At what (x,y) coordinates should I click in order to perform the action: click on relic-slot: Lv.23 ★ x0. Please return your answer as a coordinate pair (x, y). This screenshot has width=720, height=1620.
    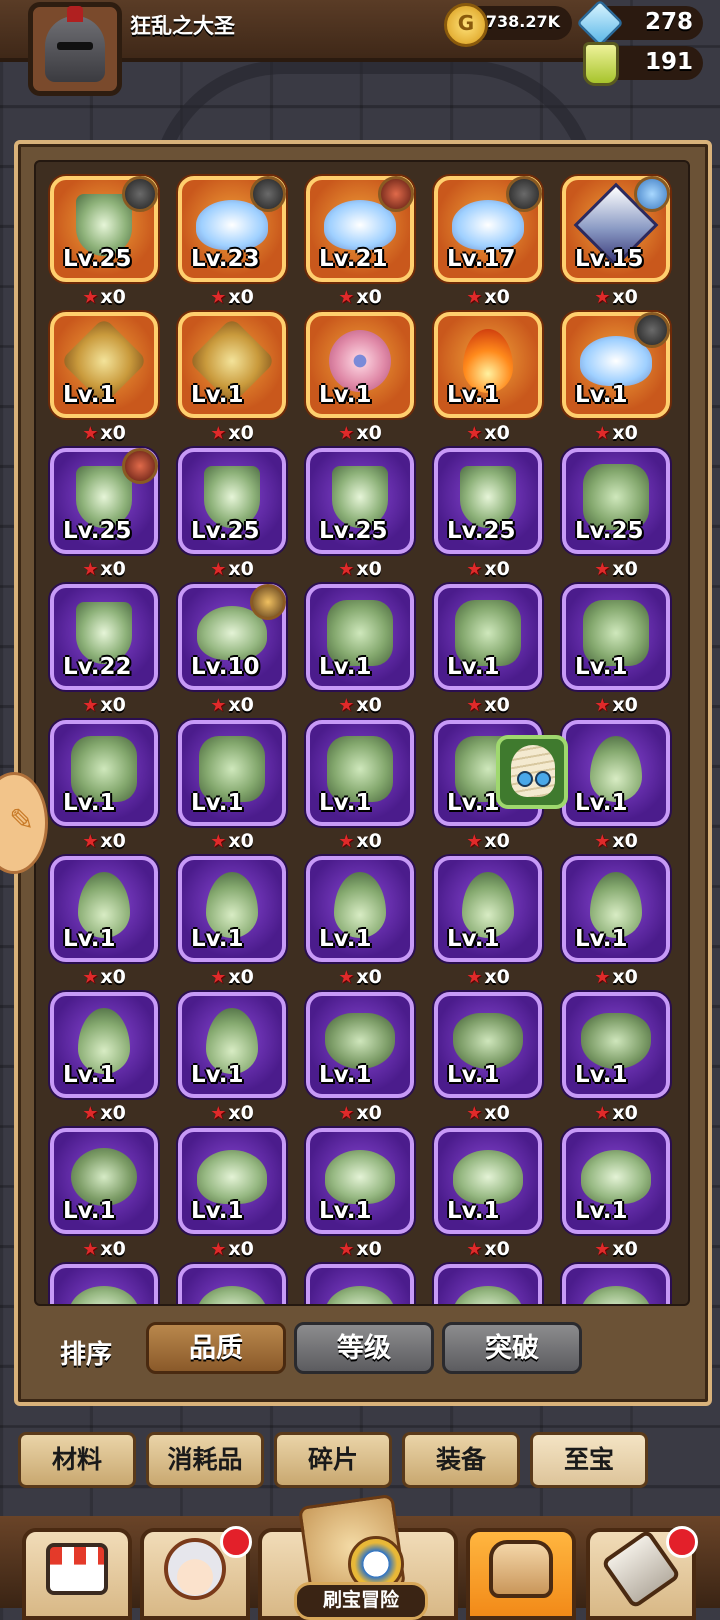
    Looking at the image, I should click on (232, 242).